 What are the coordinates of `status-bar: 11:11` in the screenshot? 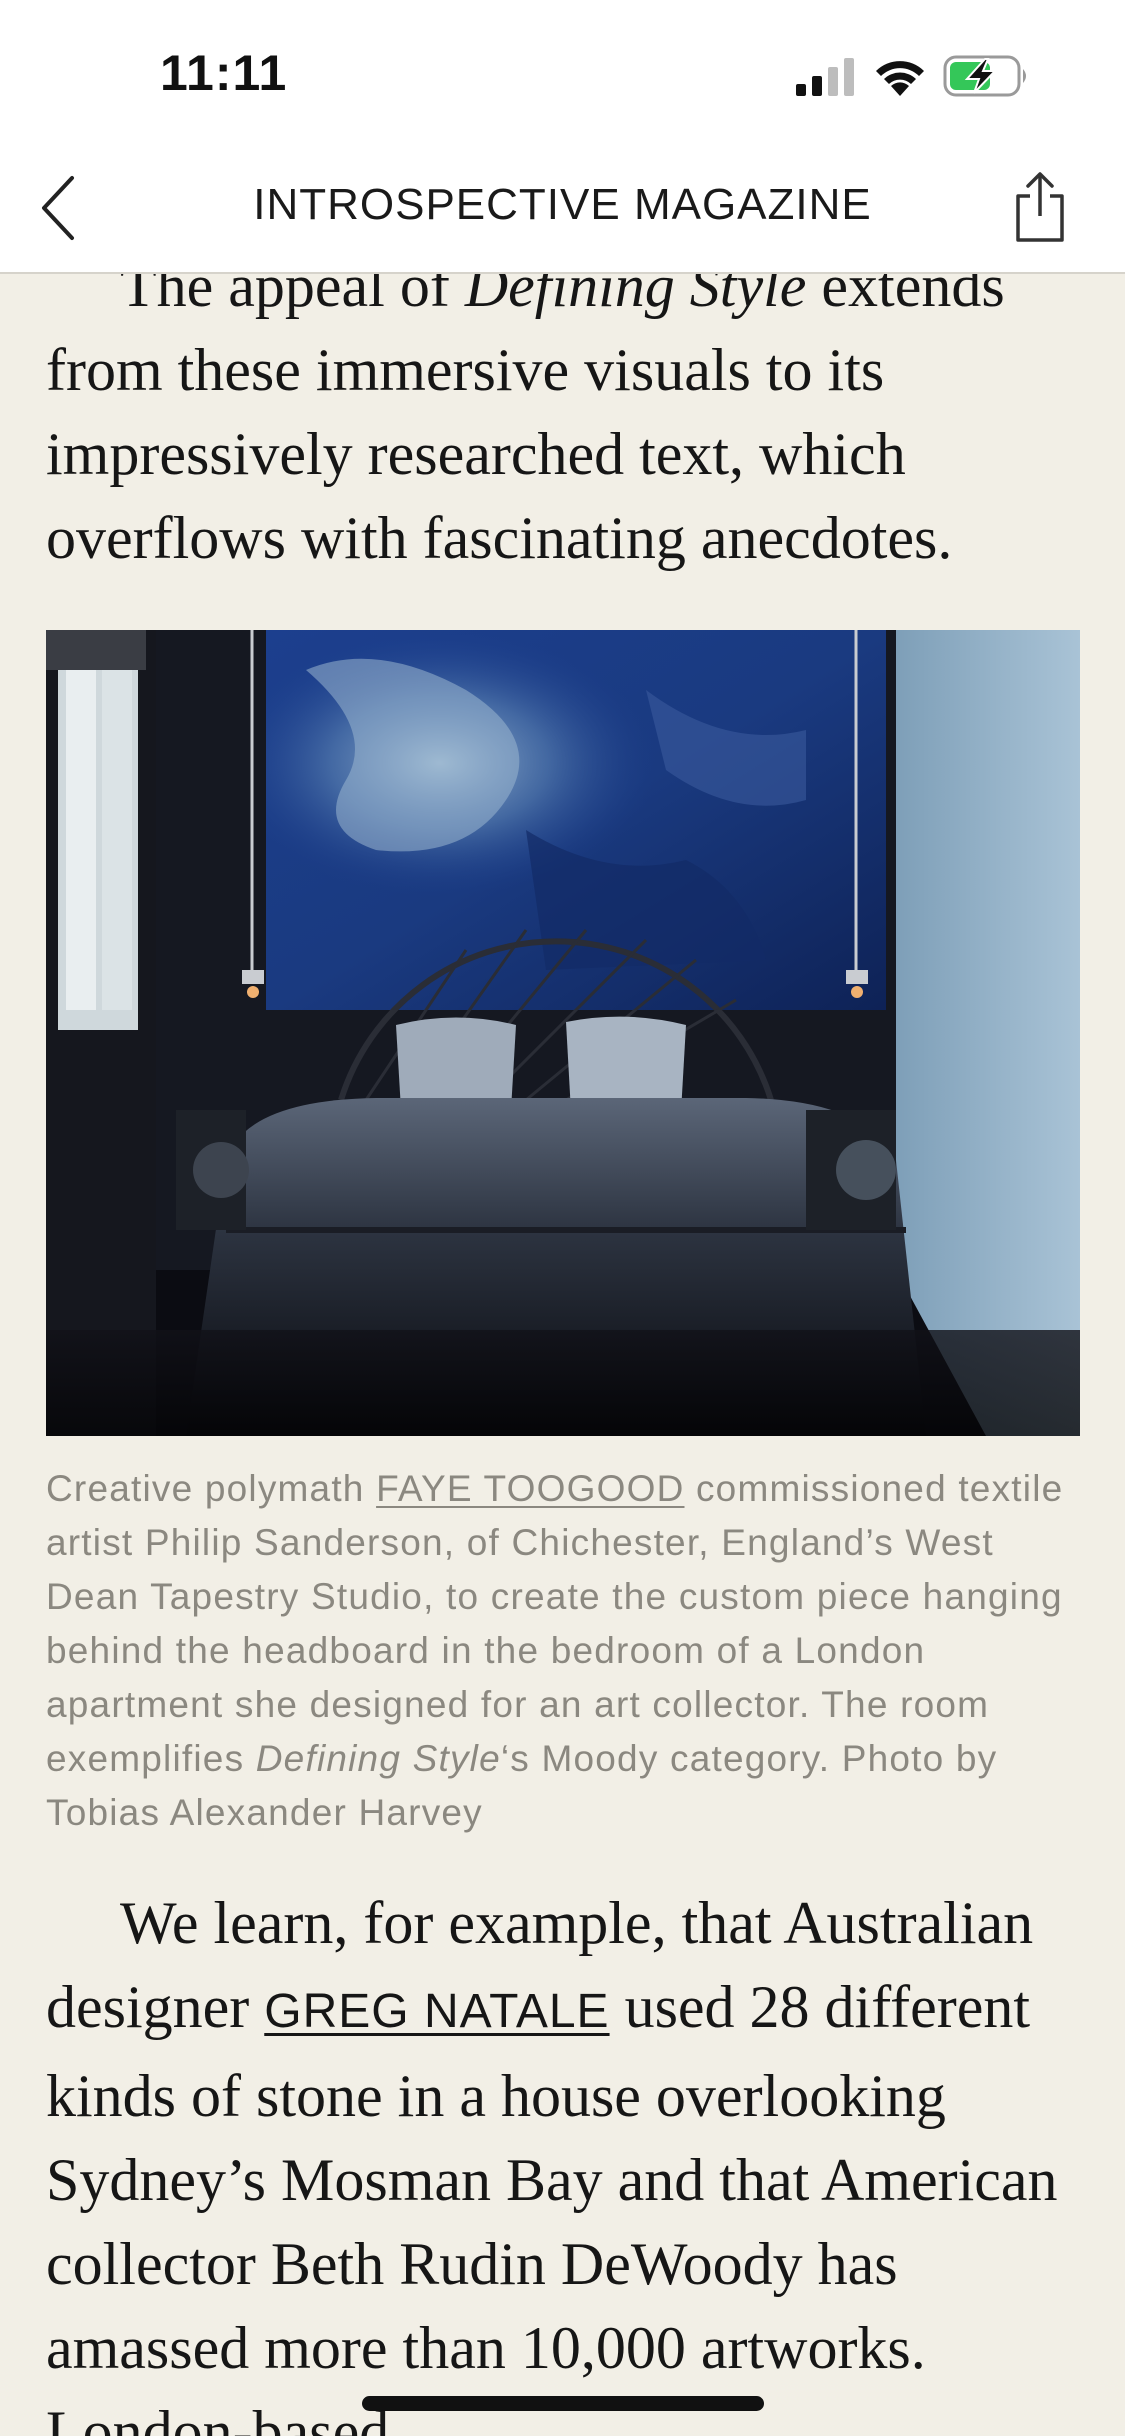 It's located at (562, 75).